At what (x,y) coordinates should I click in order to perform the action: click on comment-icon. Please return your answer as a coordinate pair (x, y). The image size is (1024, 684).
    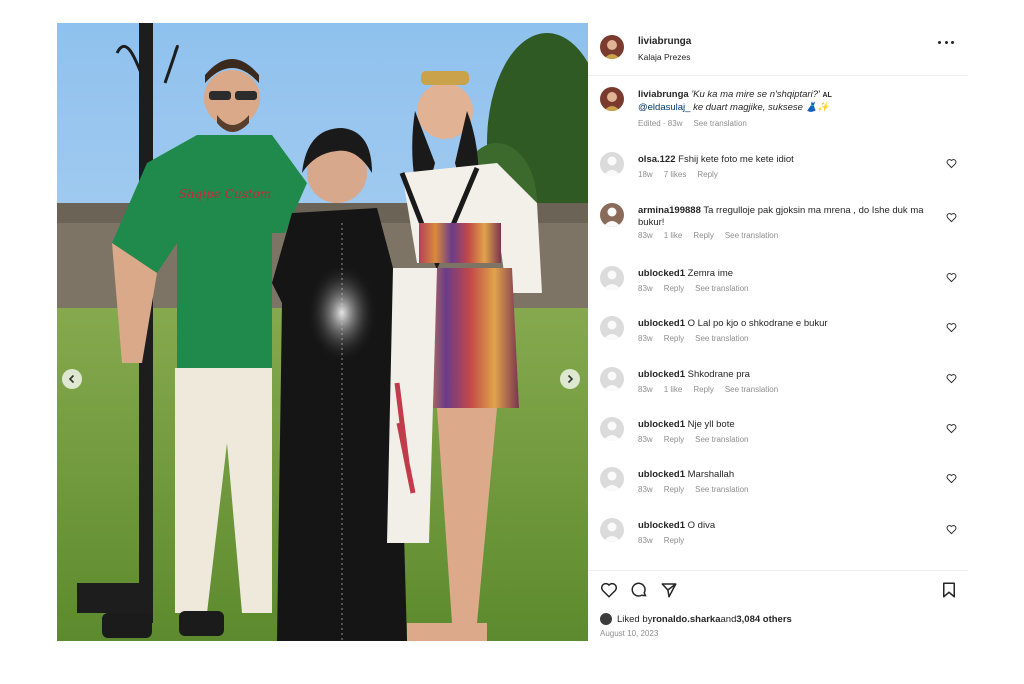
    Looking at the image, I should click on (639, 590).